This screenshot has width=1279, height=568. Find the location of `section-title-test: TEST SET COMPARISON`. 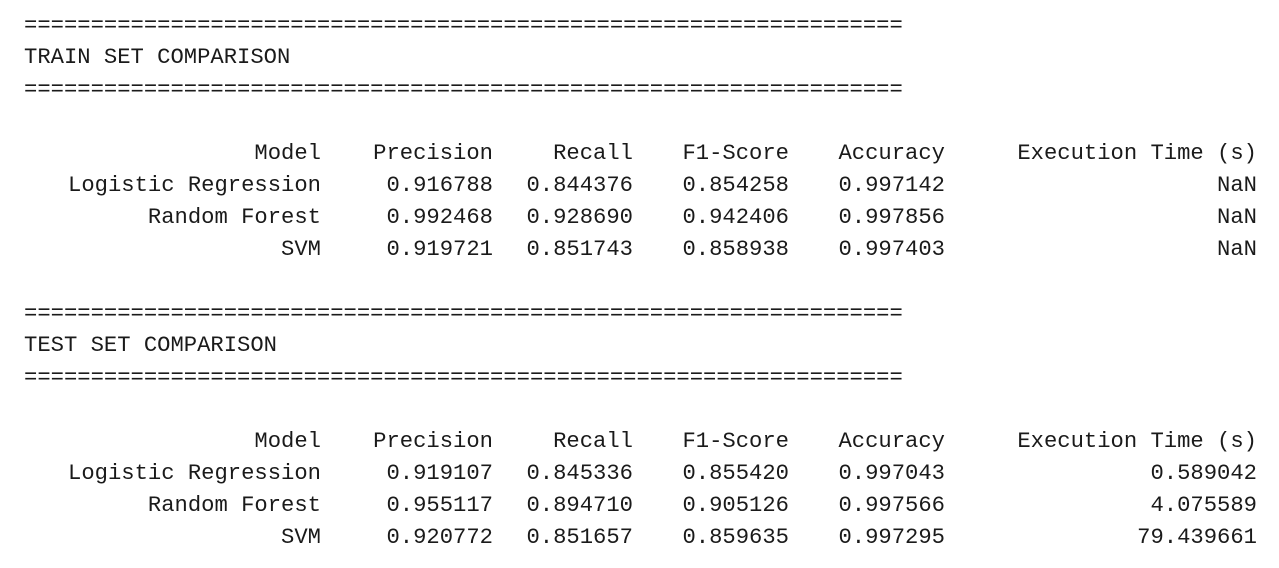

section-title-test: TEST SET COMPARISON is located at coordinates (150, 345).